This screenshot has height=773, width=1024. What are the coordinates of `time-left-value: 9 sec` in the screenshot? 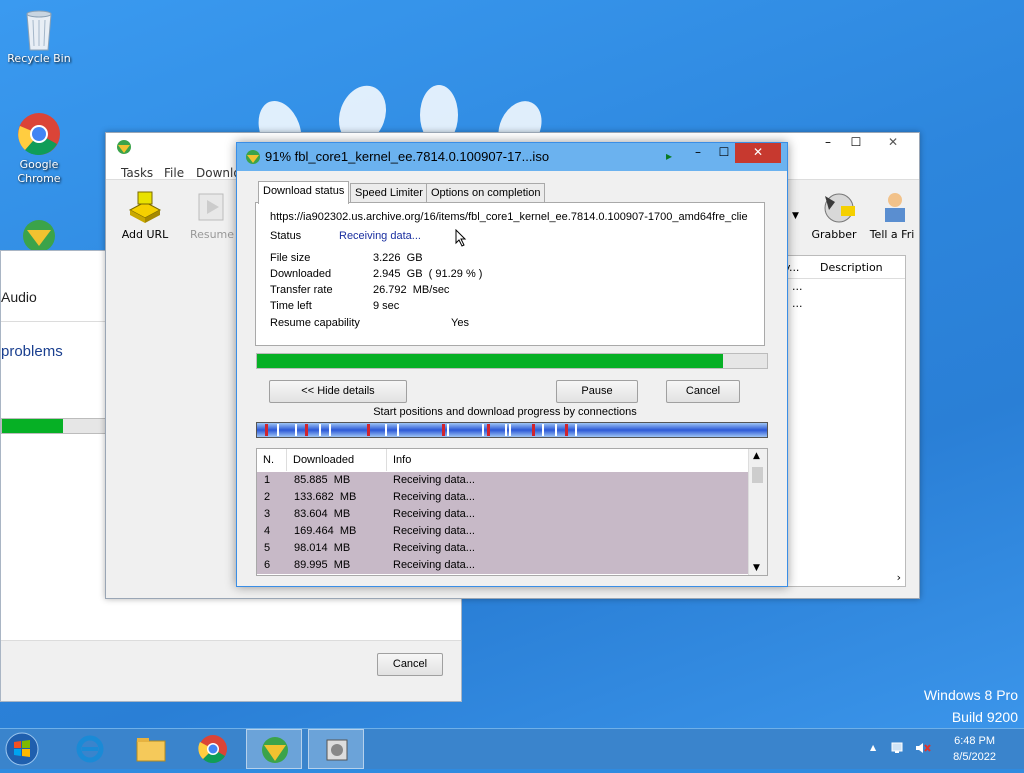 It's located at (386, 306).